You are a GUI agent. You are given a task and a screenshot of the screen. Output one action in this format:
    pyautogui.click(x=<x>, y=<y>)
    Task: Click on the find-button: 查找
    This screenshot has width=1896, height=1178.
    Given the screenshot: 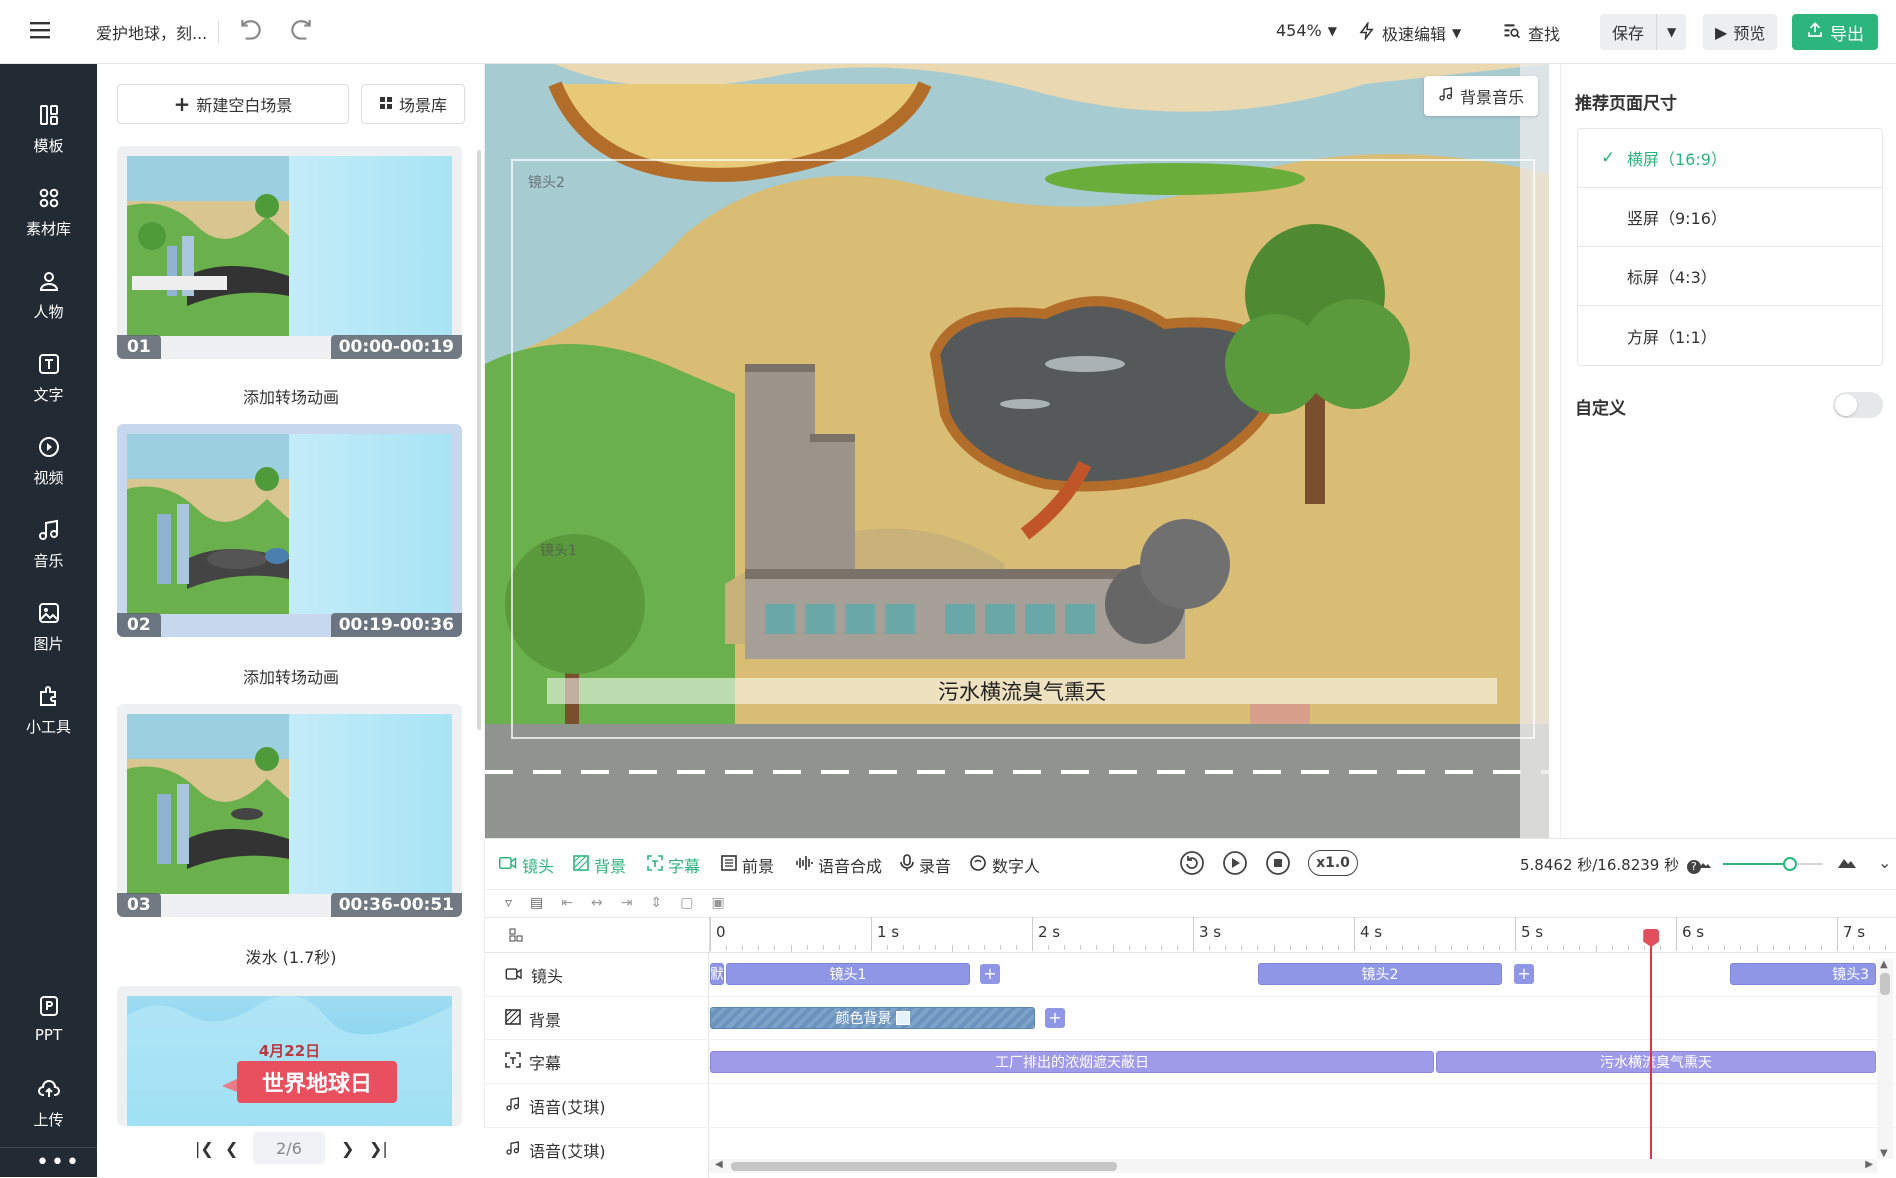 What is the action you would take?
    pyautogui.click(x=1531, y=33)
    